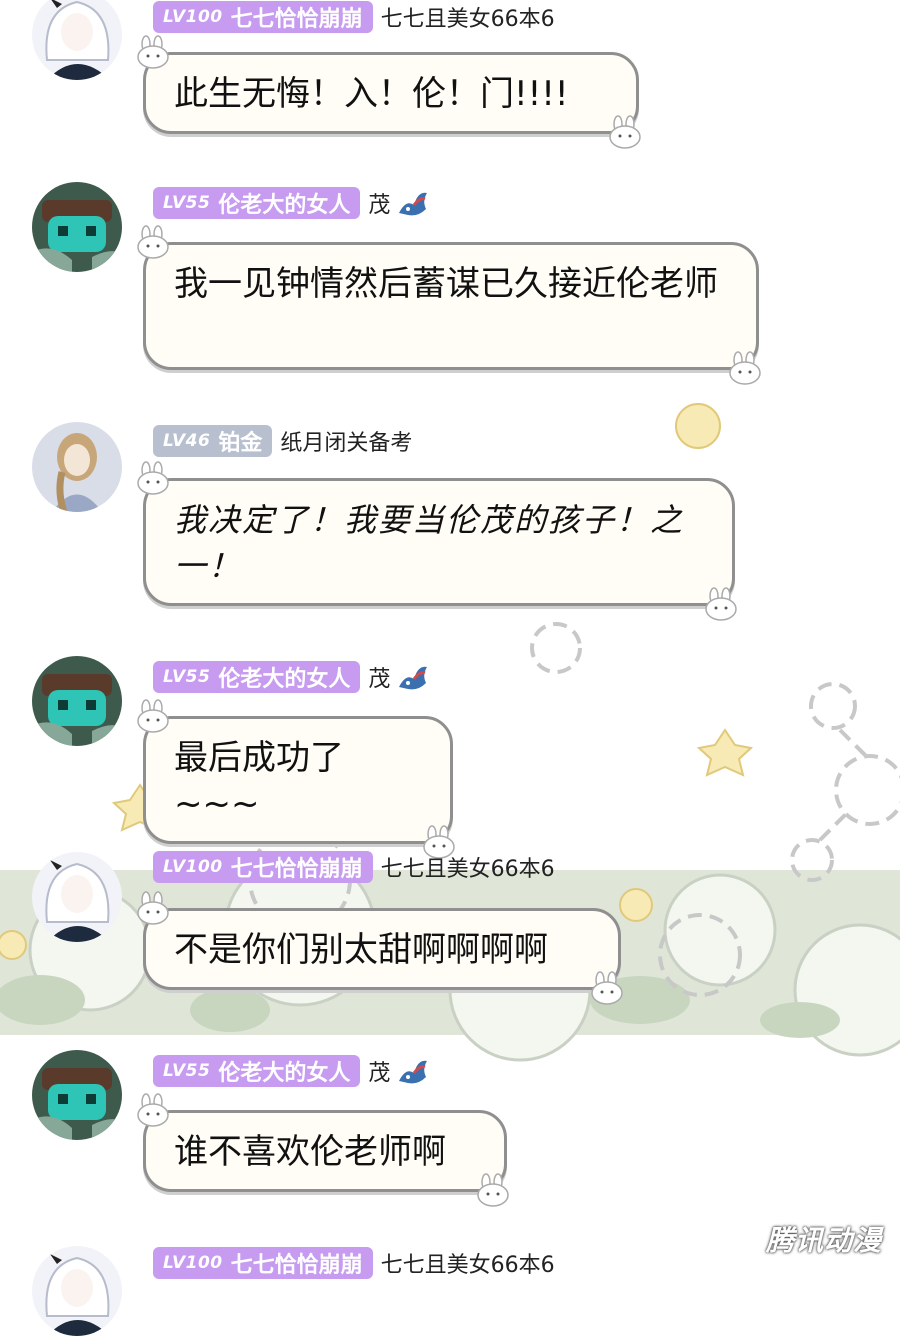 Image resolution: width=900 pixels, height=1336 pixels. Describe the element at coordinates (187, 441) in the screenshot. I see `level-label: LV46` at that location.